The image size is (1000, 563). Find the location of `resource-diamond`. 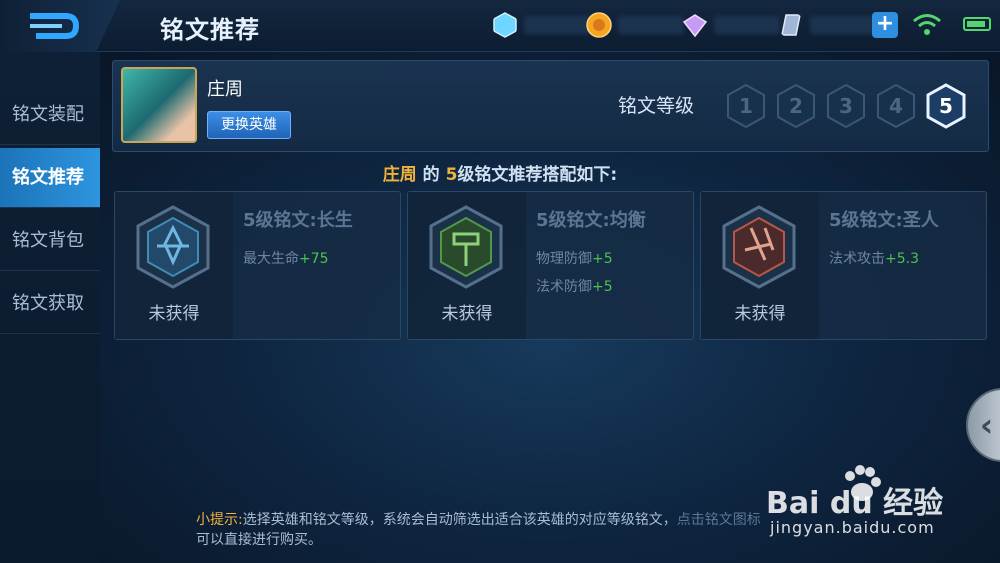

resource-diamond is located at coordinates (541, 25).